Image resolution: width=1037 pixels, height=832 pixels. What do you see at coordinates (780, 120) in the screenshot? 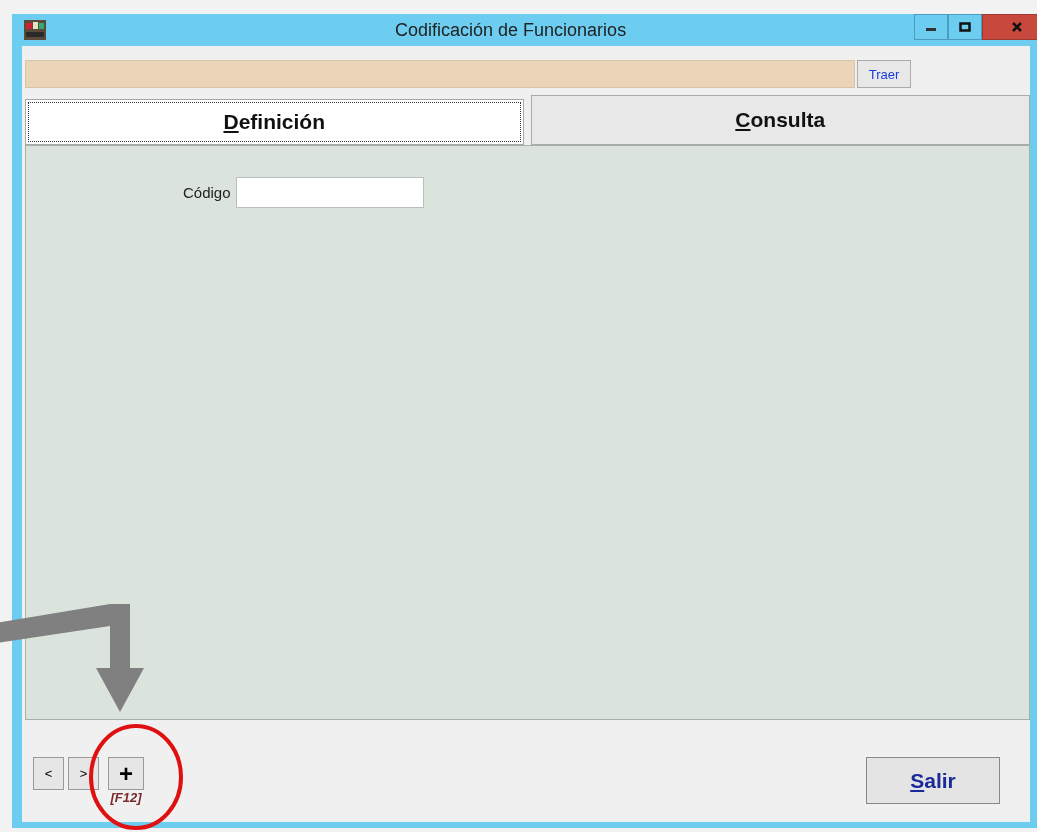
I see `tab: Consulta` at bounding box center [780, 120].